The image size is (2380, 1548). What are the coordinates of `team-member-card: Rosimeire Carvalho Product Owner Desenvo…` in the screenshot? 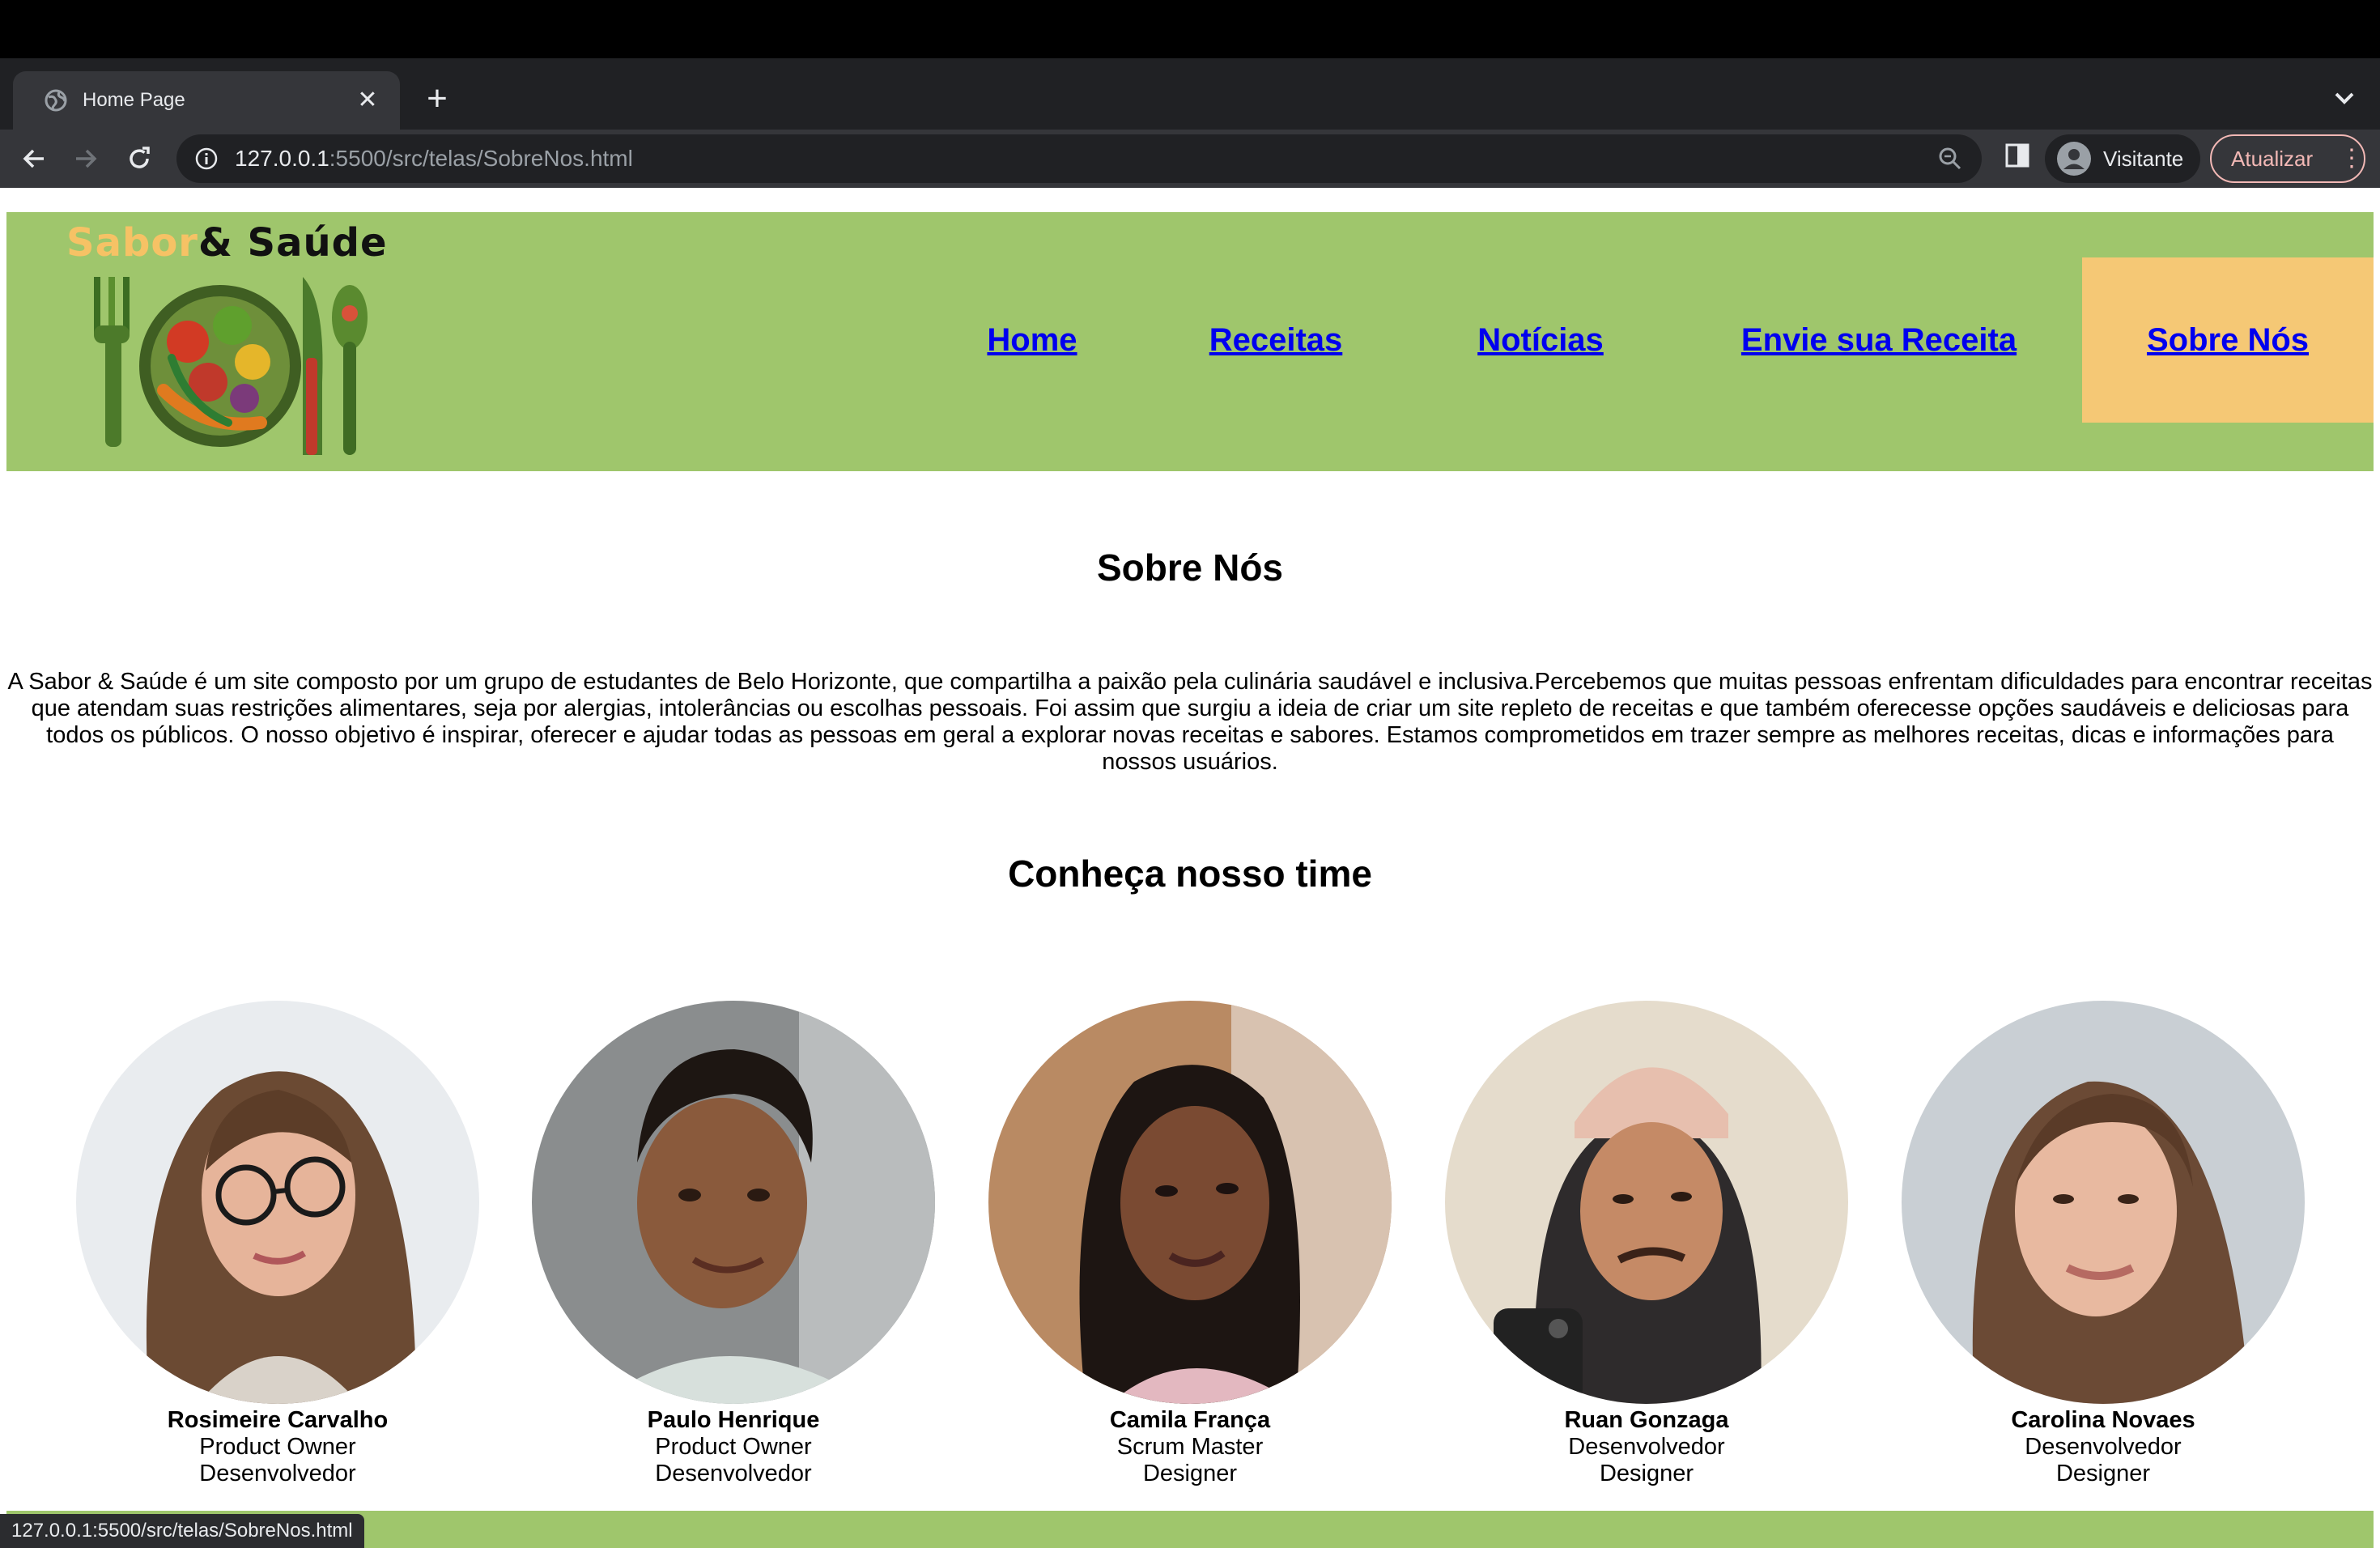 It's located at (277, 1243).